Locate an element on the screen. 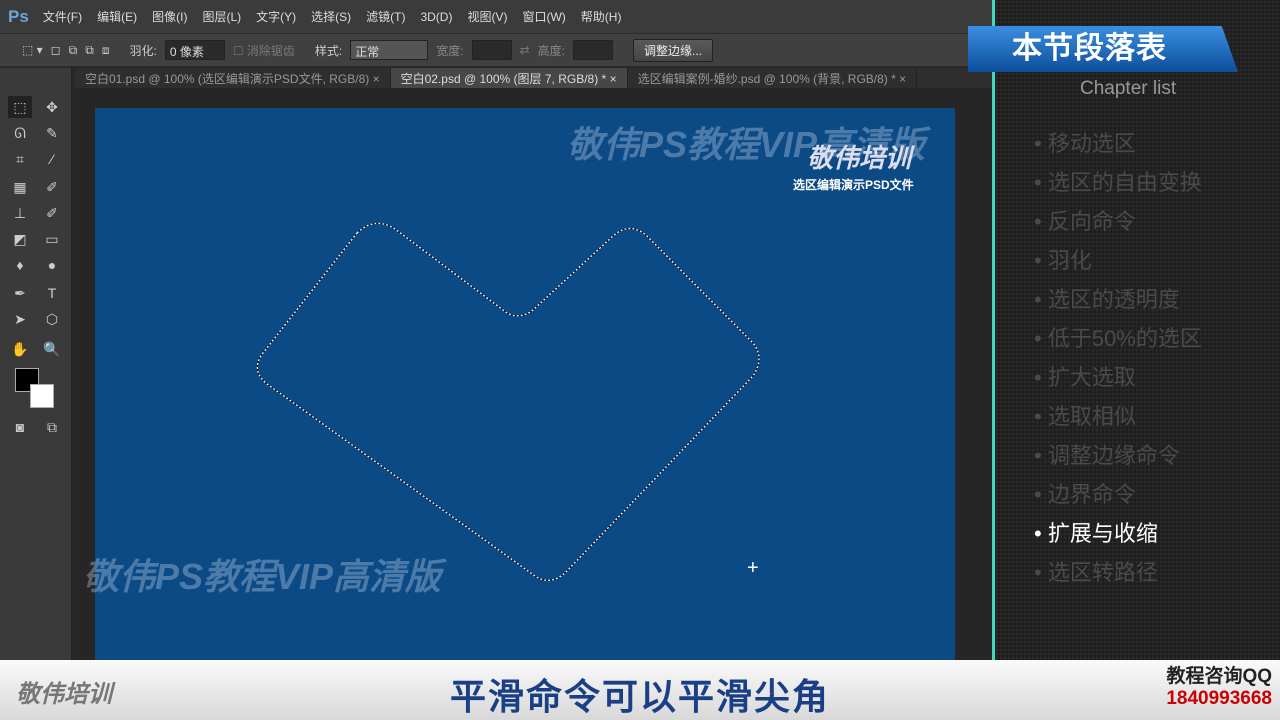 Image resolution: width=1280 pixels, height=720 pixels. qq-contact: 教程咨询QQ 1840993668 is located at coordinates (1219, 688).